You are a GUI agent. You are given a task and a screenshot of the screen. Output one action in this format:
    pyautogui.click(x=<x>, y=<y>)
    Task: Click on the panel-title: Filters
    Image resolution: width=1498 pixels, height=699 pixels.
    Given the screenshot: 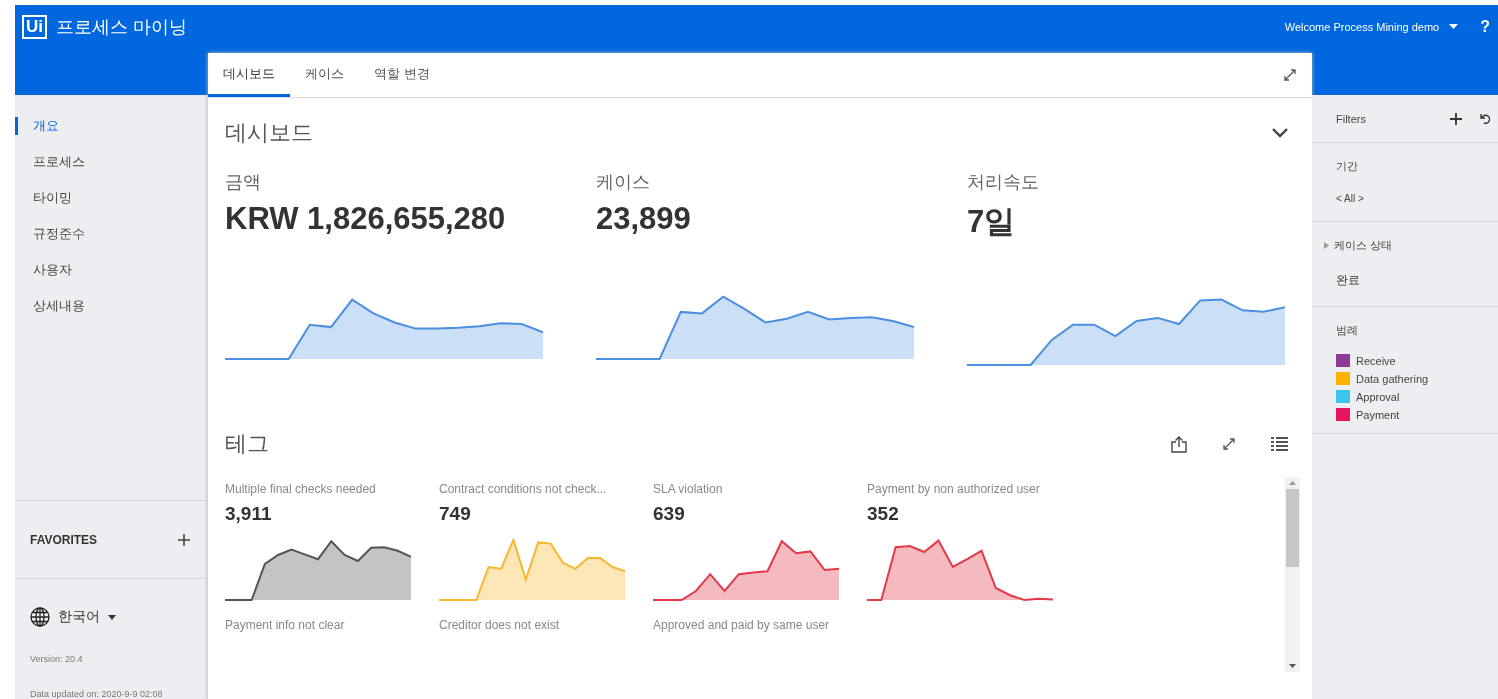 What is the action you would take?
    pyautogui.click(x=1351, y=118)
    